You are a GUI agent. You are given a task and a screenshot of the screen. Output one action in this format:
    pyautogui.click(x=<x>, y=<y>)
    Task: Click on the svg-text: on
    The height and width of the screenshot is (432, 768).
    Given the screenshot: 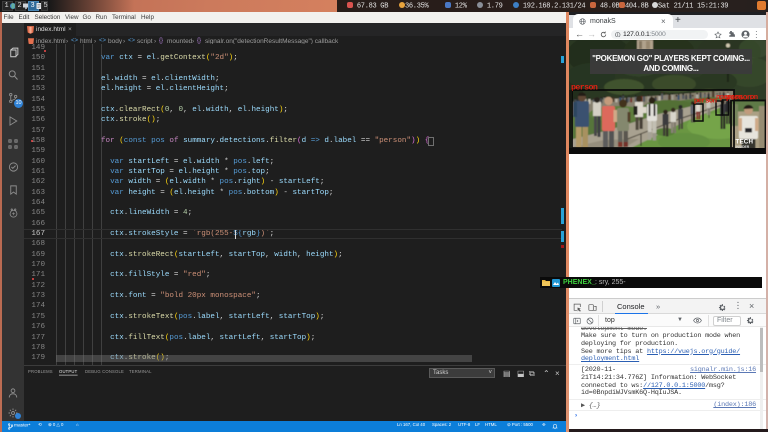 What is the action you would take?
    pyautogui.click(x=754, y=98)
    